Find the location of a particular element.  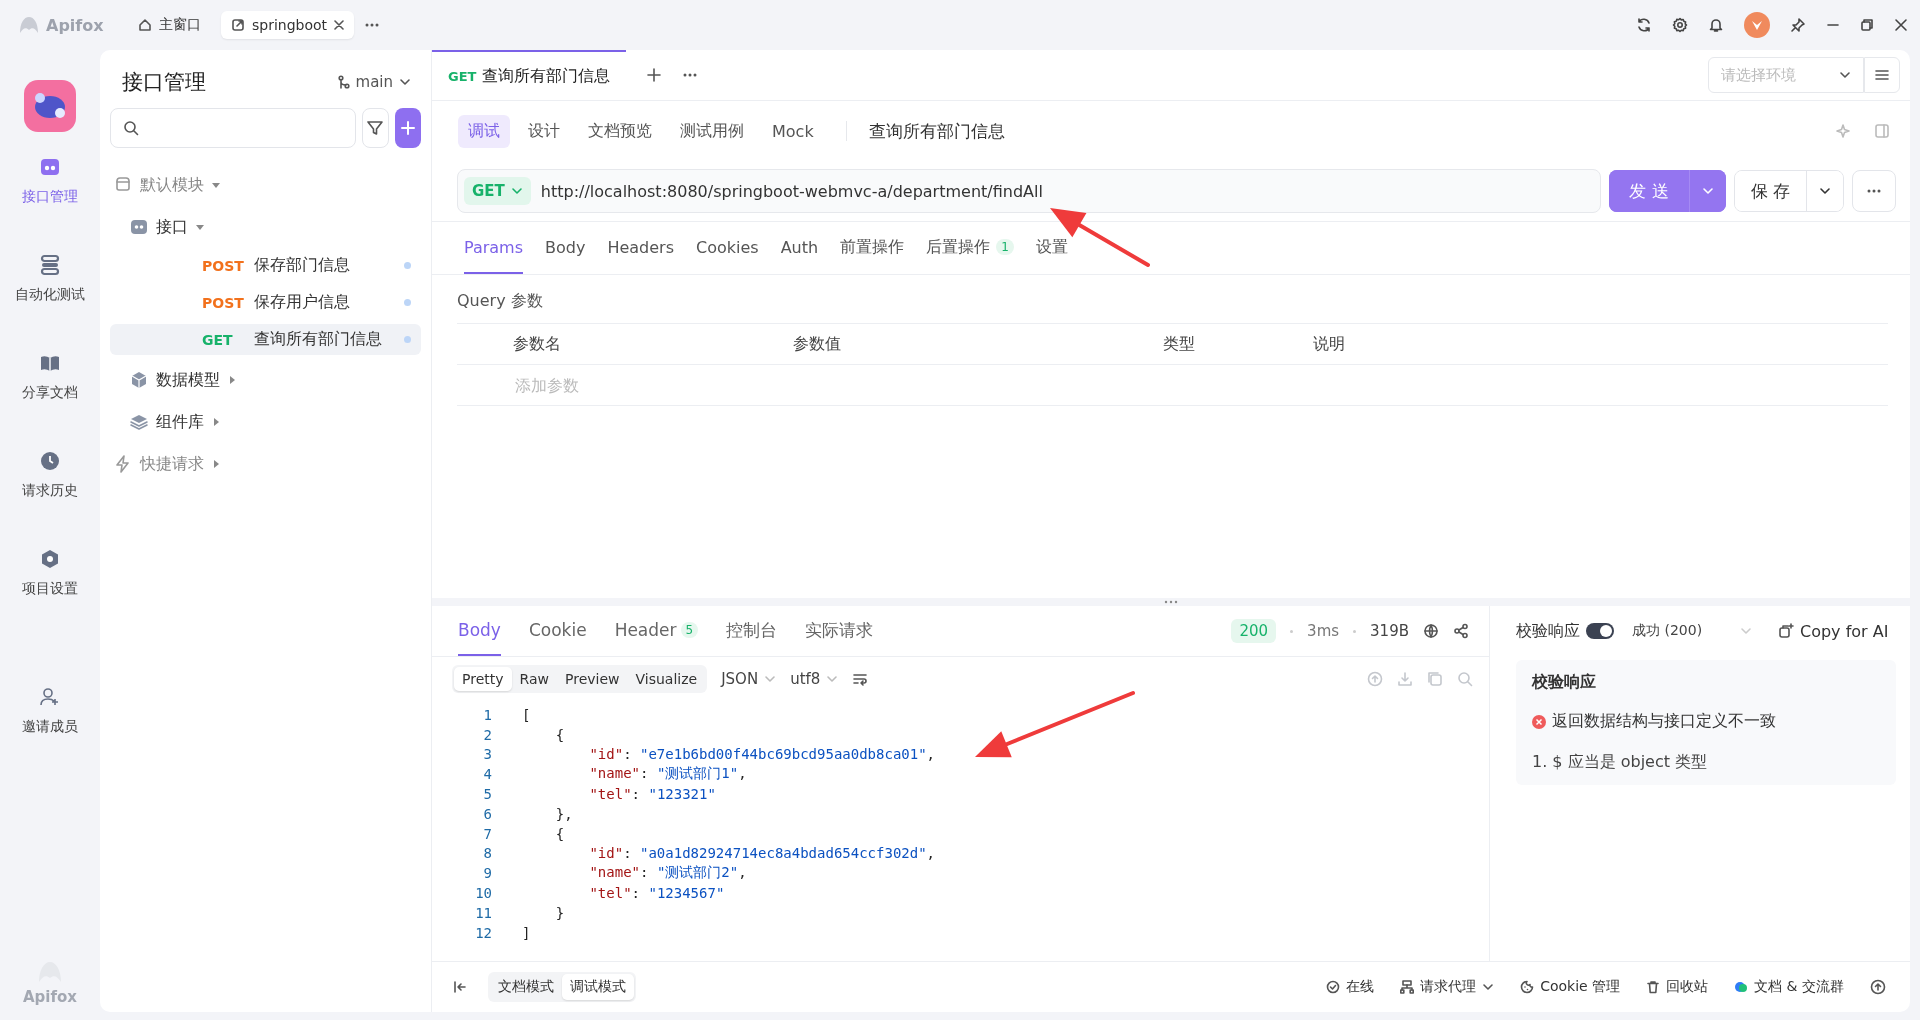

param-tab: 前置操作 is located at coordinates (872, 248).